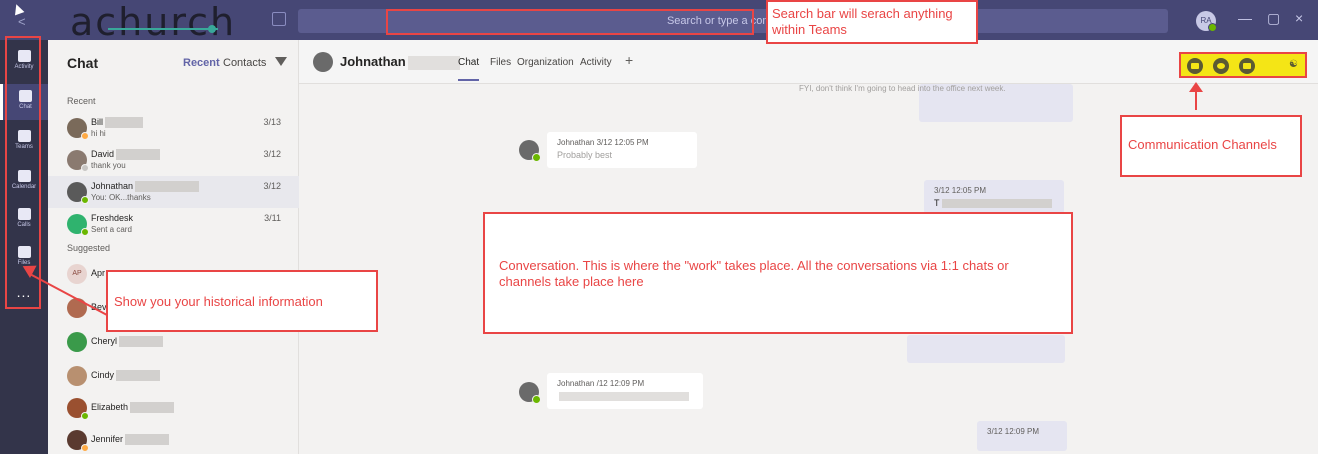 The width and height of the screenshot is (1318, 454). What do you see at coordinates (585, 155) in the screenshot?
I see `message-text: Probably best` at bounding box center [585, 155].